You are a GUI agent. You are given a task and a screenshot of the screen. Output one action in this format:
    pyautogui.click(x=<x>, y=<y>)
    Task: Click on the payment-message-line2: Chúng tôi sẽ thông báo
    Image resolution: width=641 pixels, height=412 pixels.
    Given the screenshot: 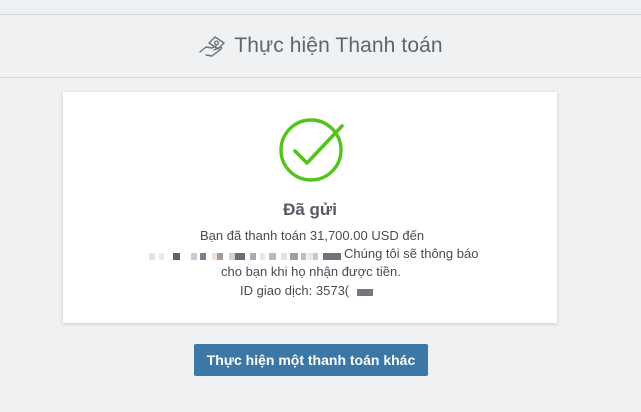 What is the action you would take?
    pyautogui.click(x=411, y=253)
    